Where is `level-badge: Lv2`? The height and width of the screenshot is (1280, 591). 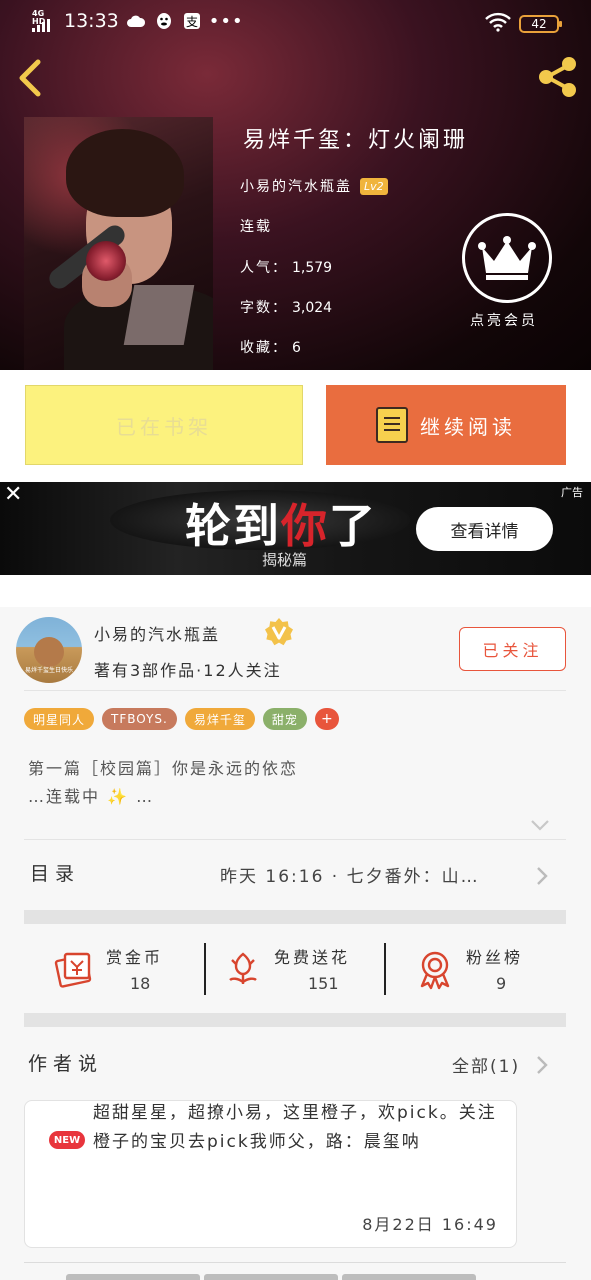 level-badge: Lv2 is located at coordinates (374, 186).